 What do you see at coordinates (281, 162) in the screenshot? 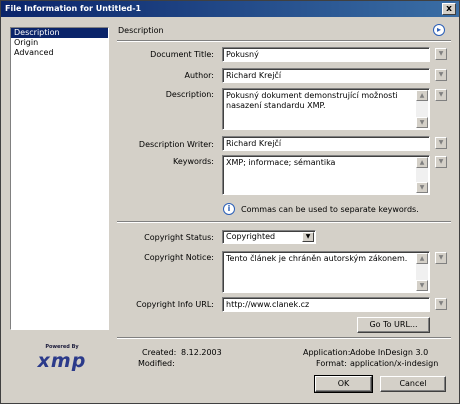
I see `keywords-text: XMP; informace; sémantika` at bounding box center [281, 162].